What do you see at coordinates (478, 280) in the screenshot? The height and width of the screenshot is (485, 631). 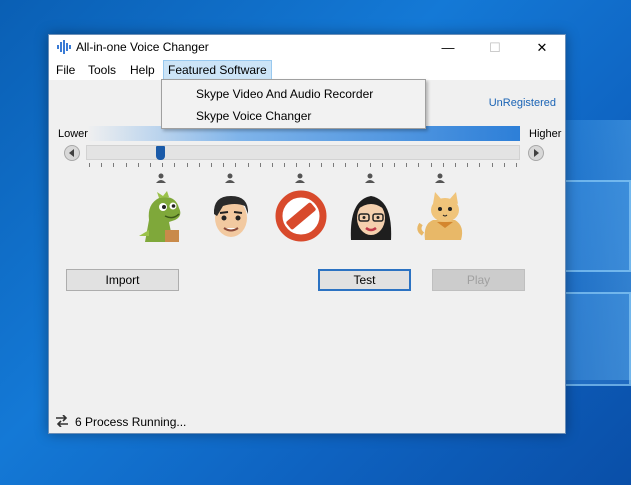 I see `play-button: Play` at bounding box center [478, 280].